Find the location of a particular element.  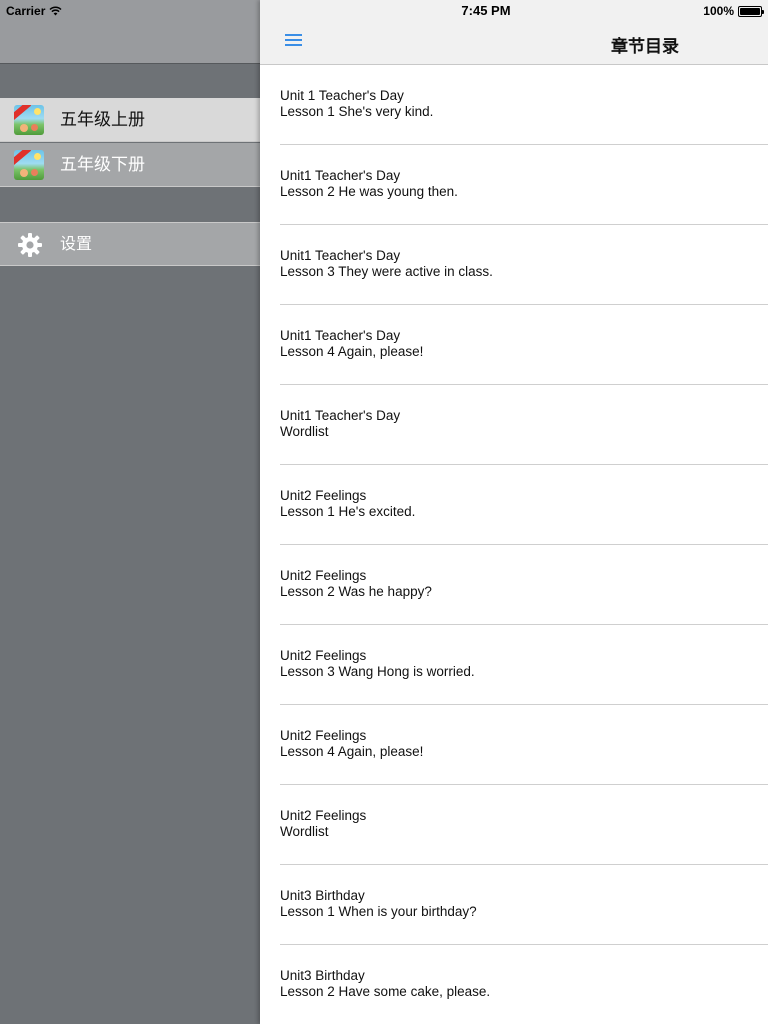

gear-icon is located at coordinates (30, 245).